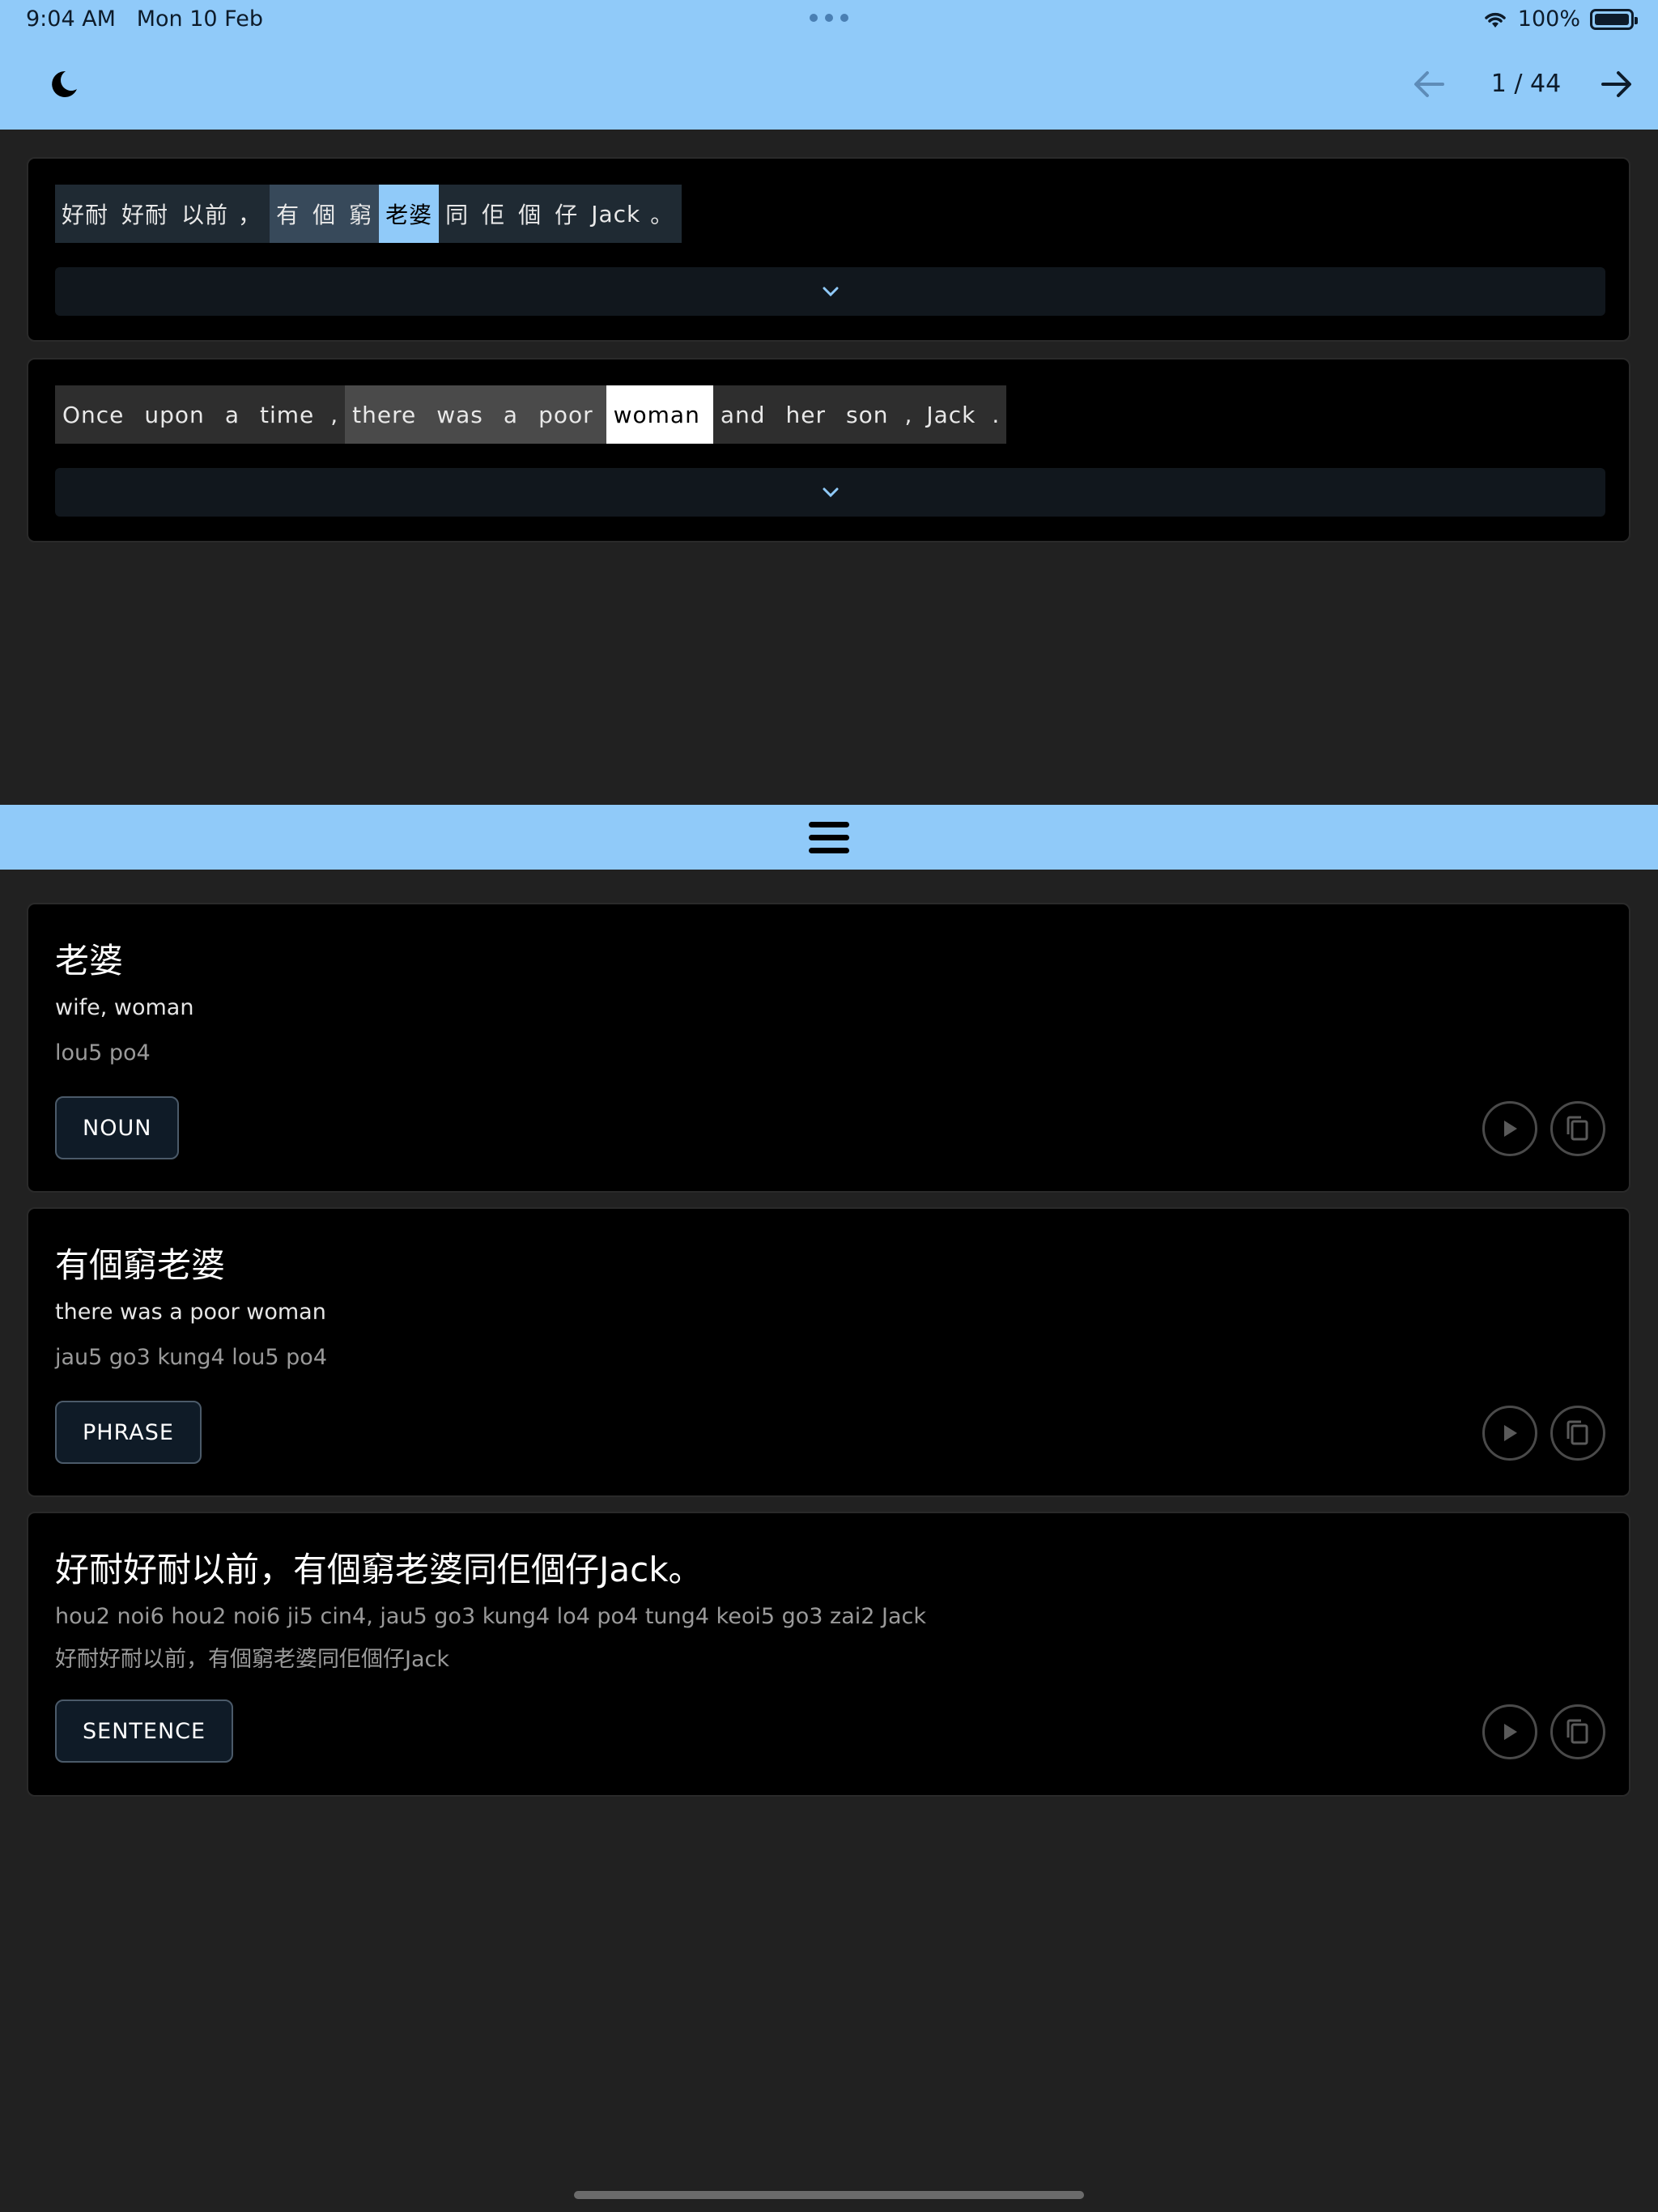  Describe the element at coordinates (103, 1053) in the screenshot. I see `detail-romanization: lou5 po4` at that location.